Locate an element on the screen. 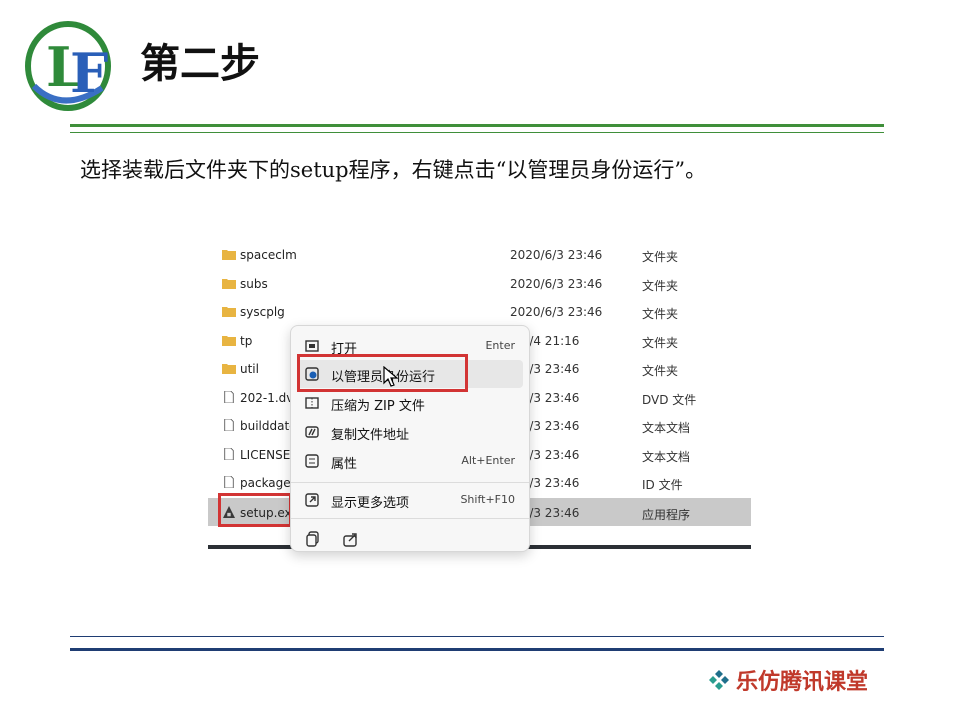 The width and height of the screenshot is (960, 720). menu-item-shortcut: Alt+Enter is located at coordinates (488, 460).